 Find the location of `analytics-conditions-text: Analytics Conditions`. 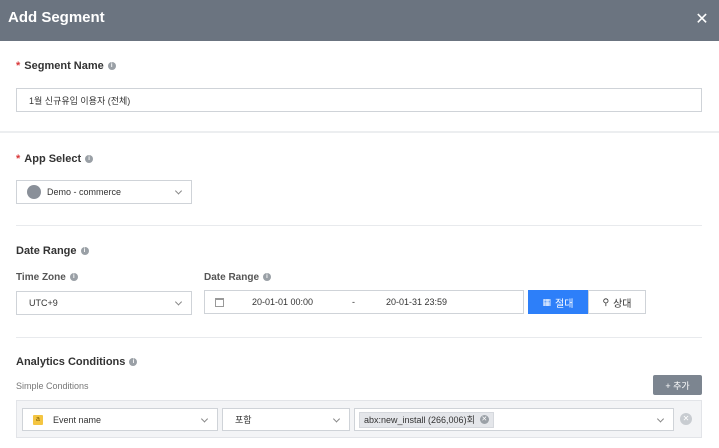

analytics-conditions-text: Analytics Conditions is located at coordinates (71, 362).